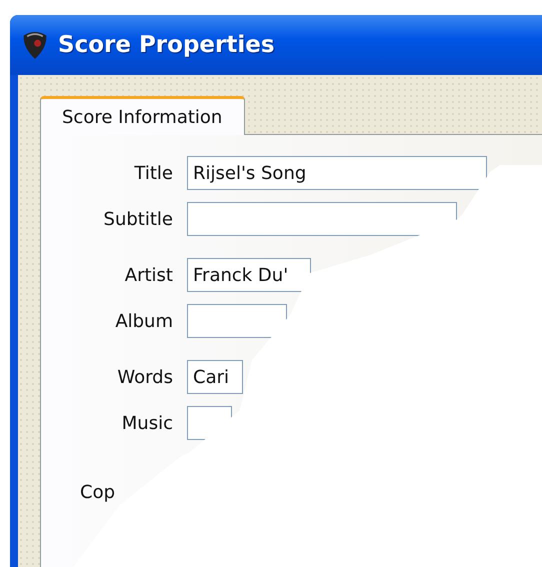 This screenshot has height=567, width=542. Describe the element at coordinates (148, 275) in the screenshot. I see `field-label: Artist` at that location.